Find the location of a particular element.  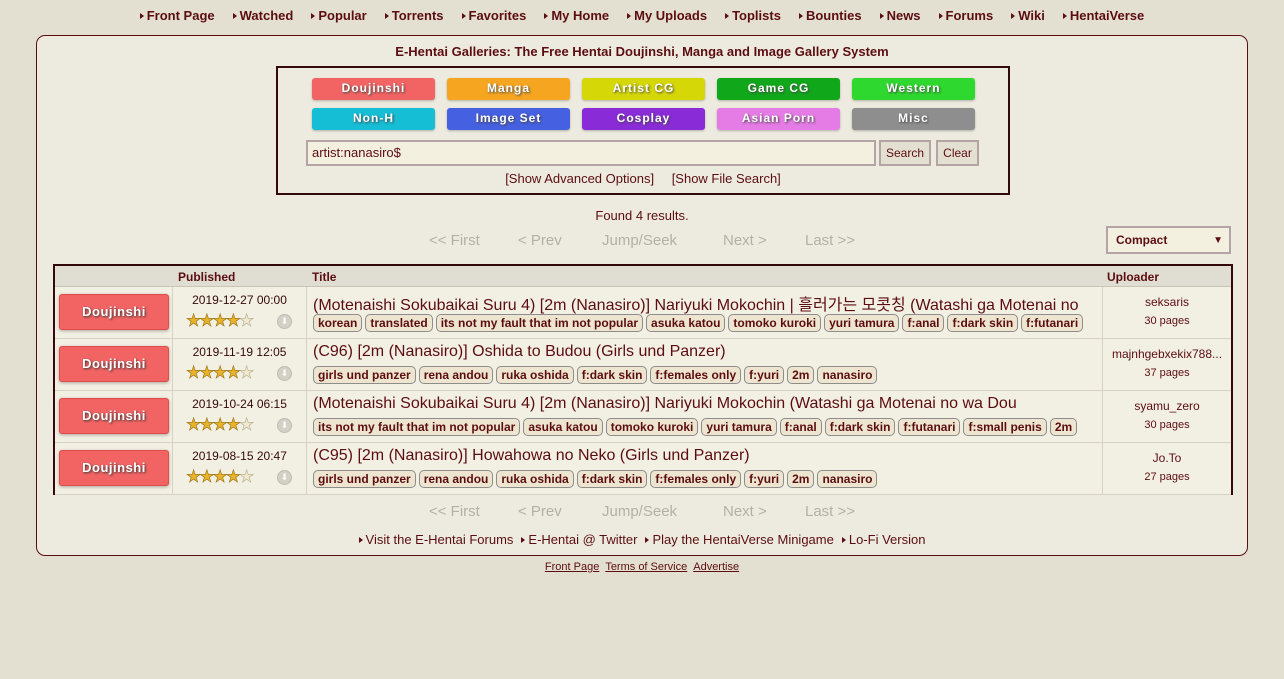

footer-link-lo-fi-version: Lo-Fi Version is located at coordinates (883, 539).